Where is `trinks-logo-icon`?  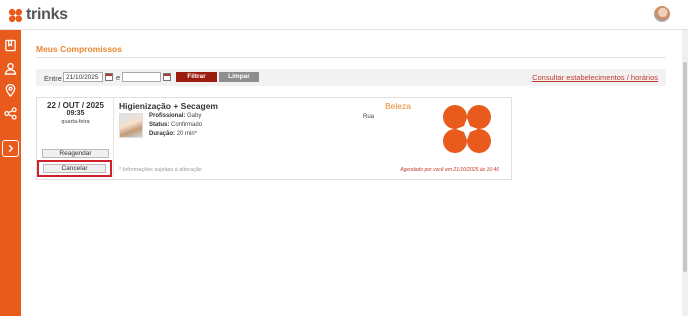 trinks-logo-icon is located at coordinates (15, 15).